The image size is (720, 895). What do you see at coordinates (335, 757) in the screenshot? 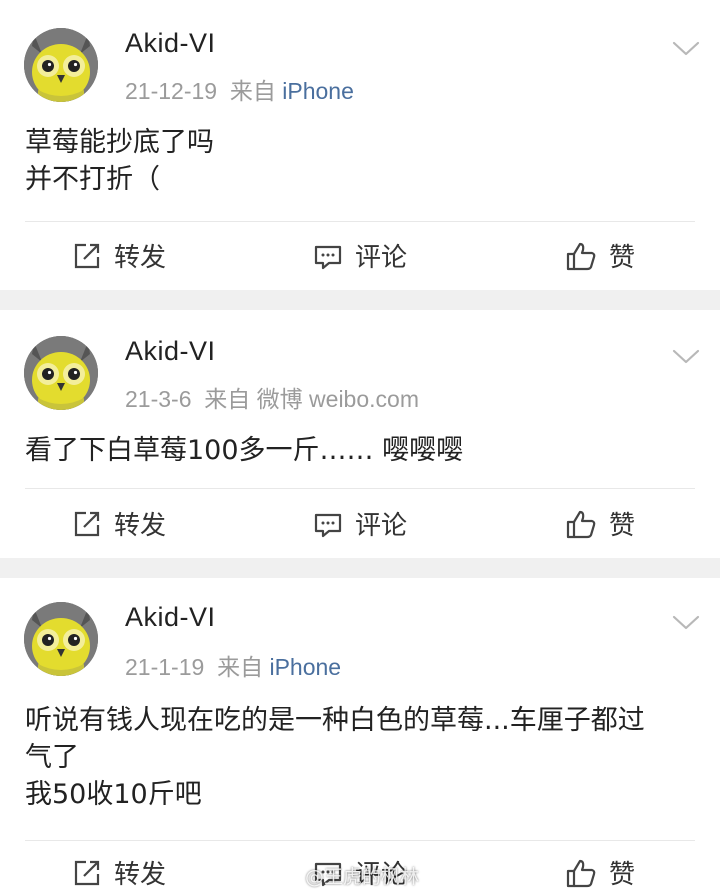
I see `post-content: 听说有钱人现在吃的是一种白色的草莓...车厘子都过 气了 我50收10斤吧` at bounding box center [335, 757].